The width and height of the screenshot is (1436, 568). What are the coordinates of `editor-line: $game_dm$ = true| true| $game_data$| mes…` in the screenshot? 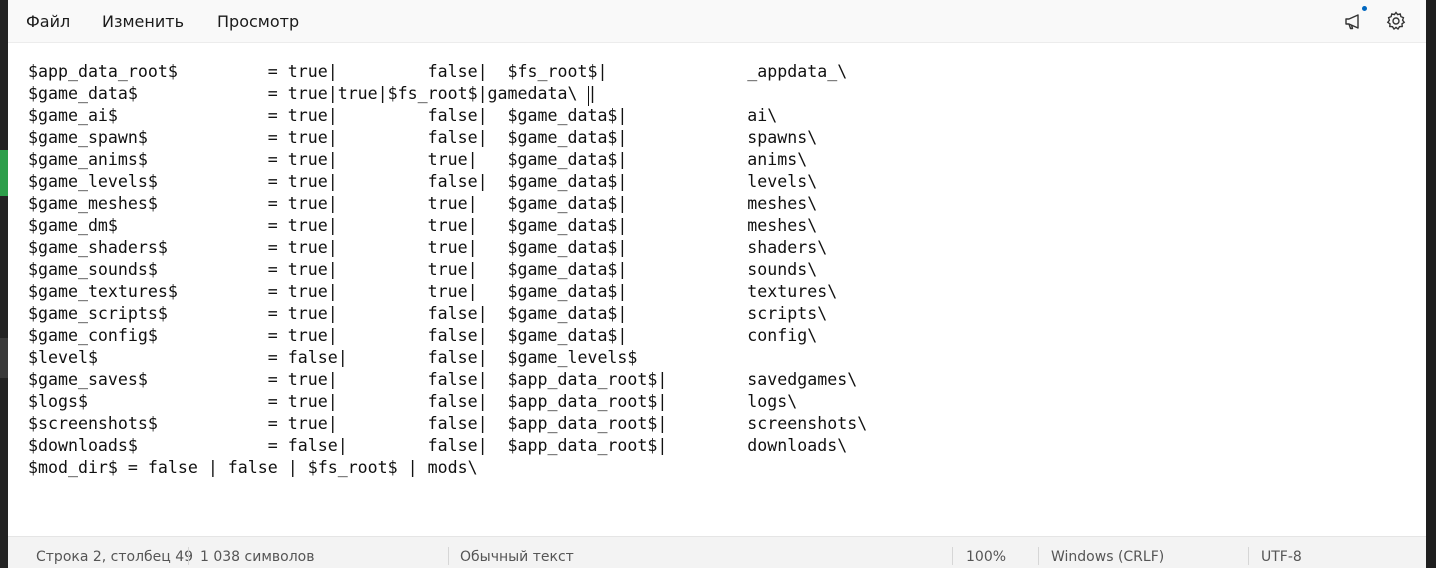 It's located at (422, 225).